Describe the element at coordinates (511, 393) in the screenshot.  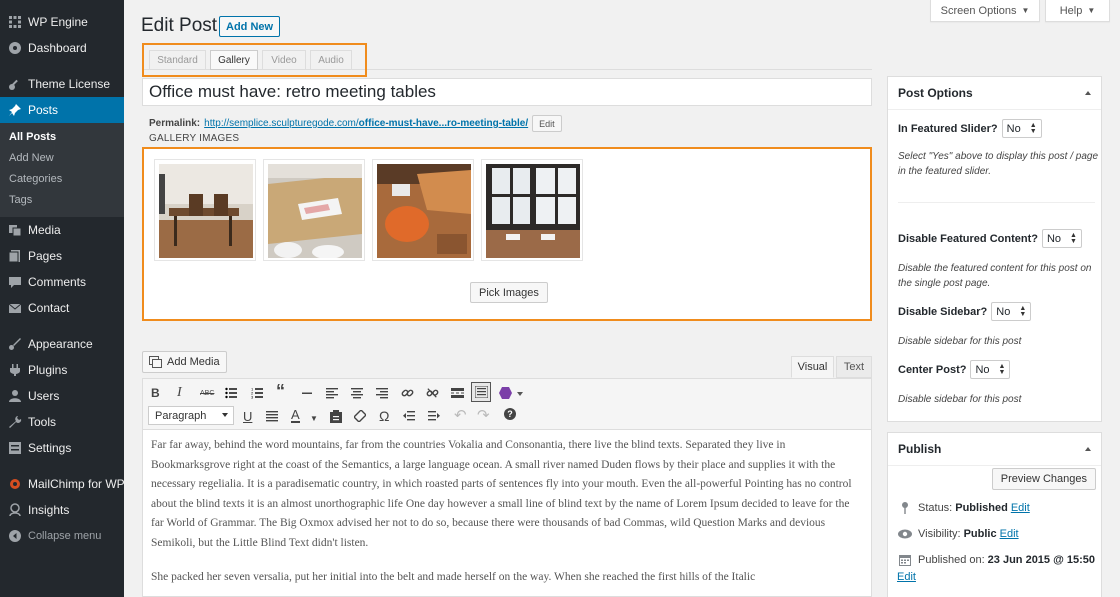
I see `shortcode-hexagon-icon` at that location.